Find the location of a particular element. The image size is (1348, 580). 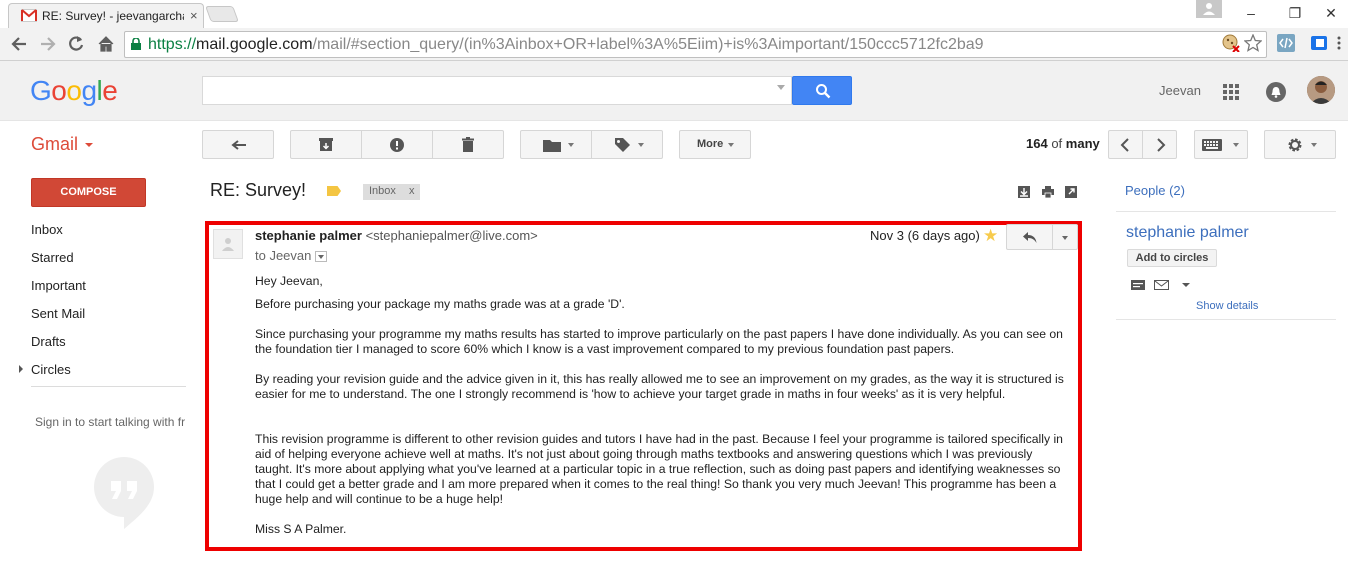

sidebar-item-circles: Circles is located at coordinates (51, 369).